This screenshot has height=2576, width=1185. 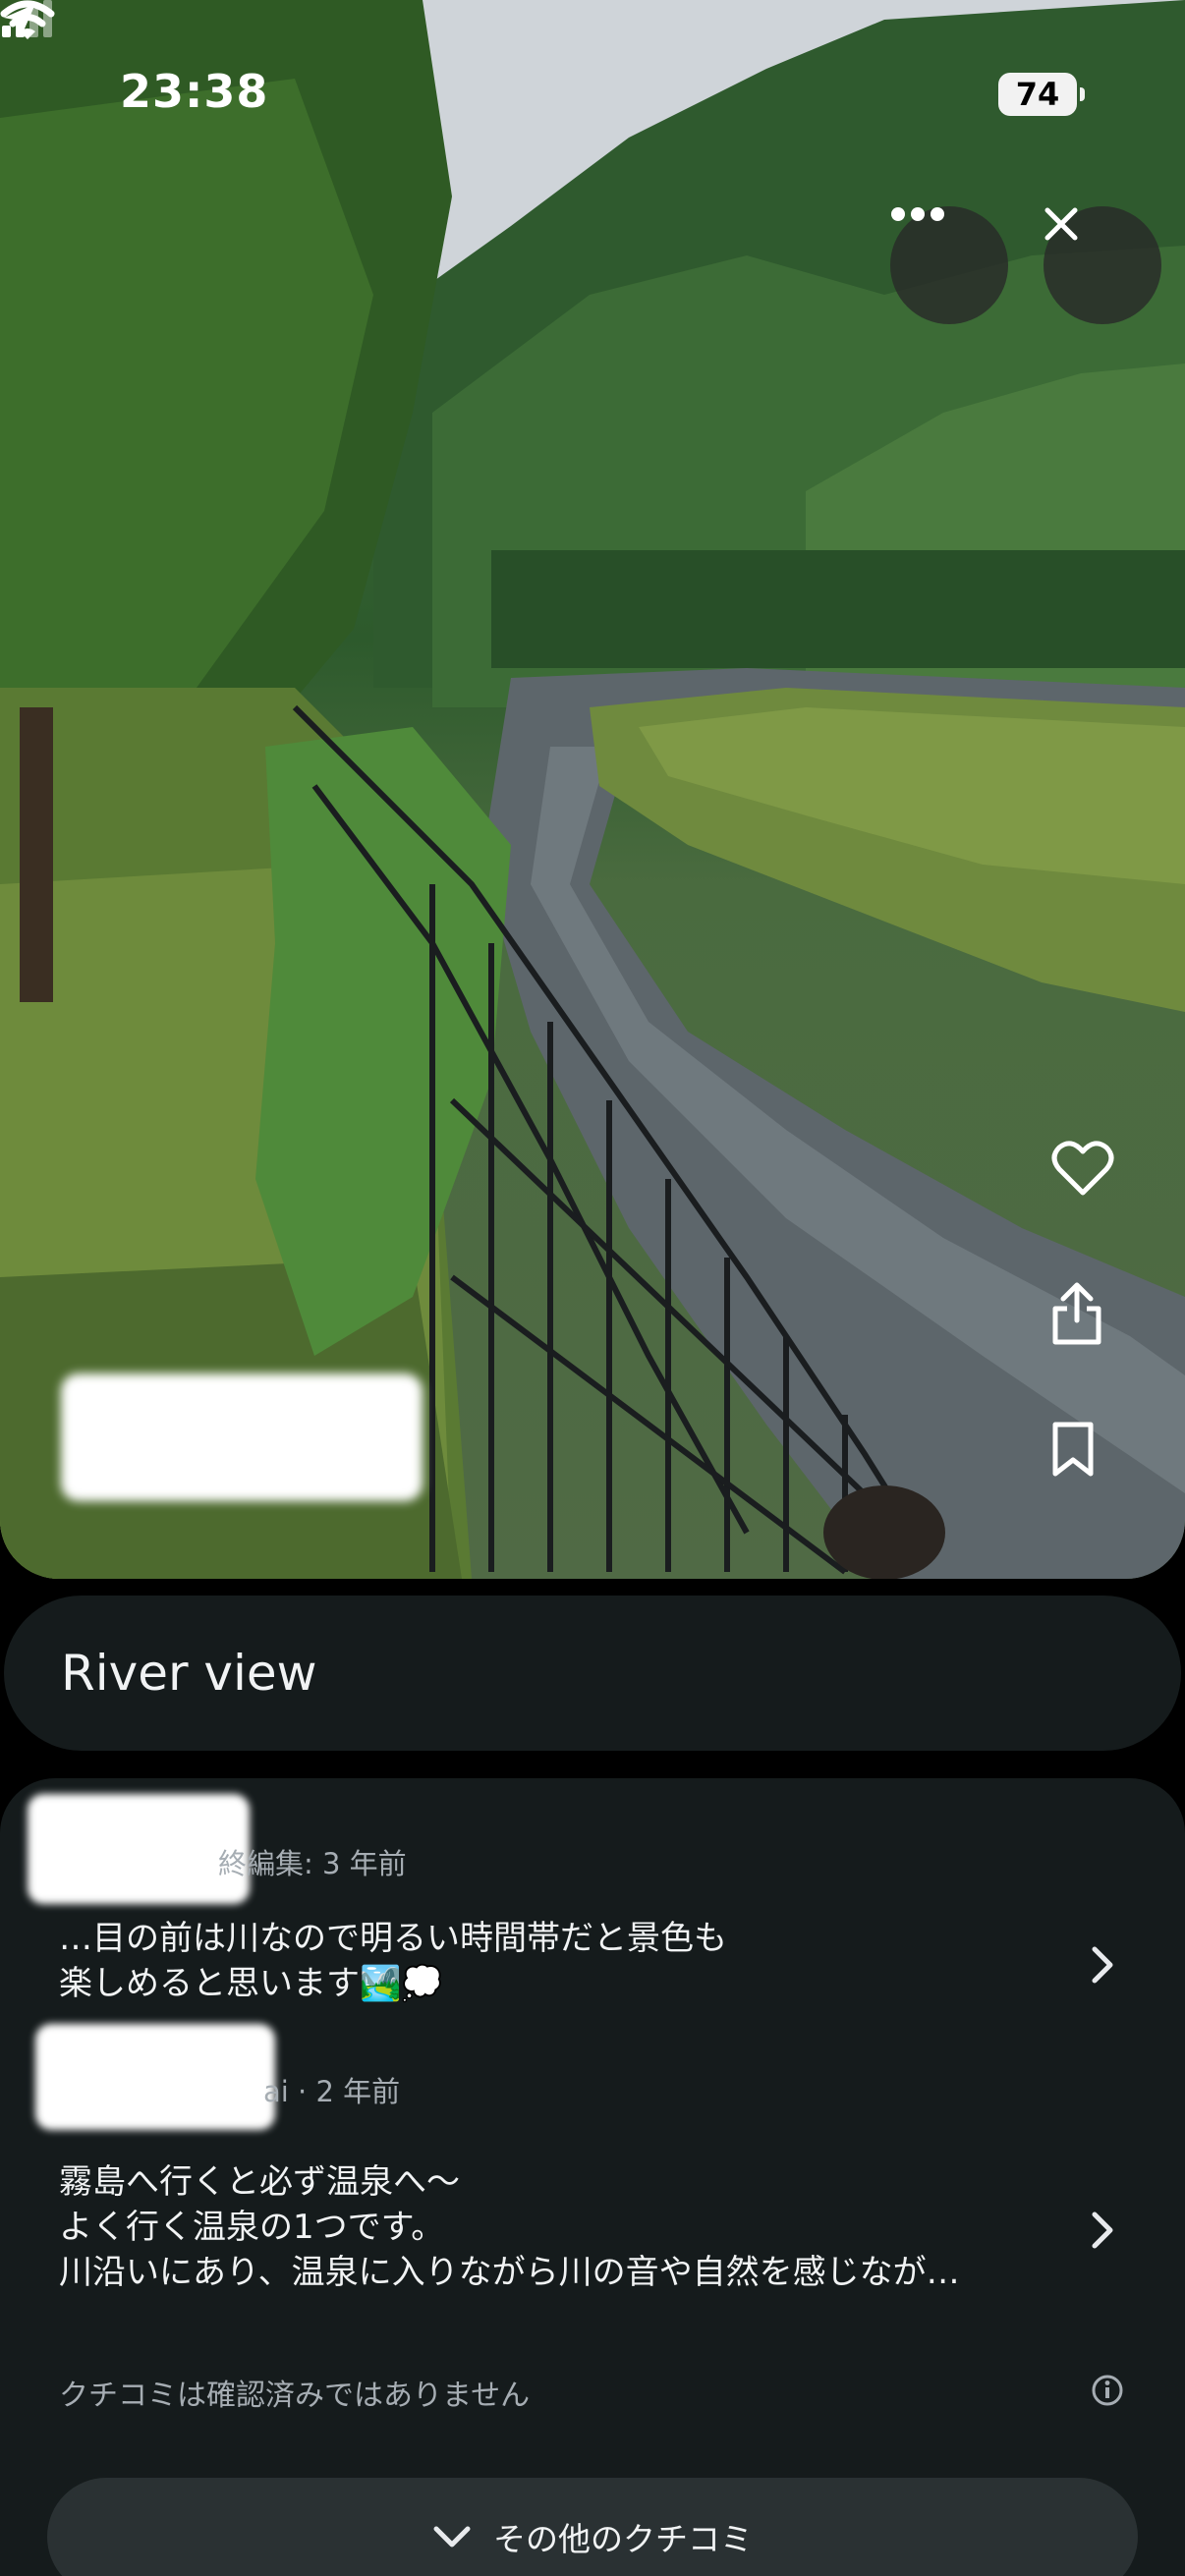 What do you see at coordinates (592, 1673) in the screenshot?
I see `photo-label-card: River view` at bounding box center [592, 1673].